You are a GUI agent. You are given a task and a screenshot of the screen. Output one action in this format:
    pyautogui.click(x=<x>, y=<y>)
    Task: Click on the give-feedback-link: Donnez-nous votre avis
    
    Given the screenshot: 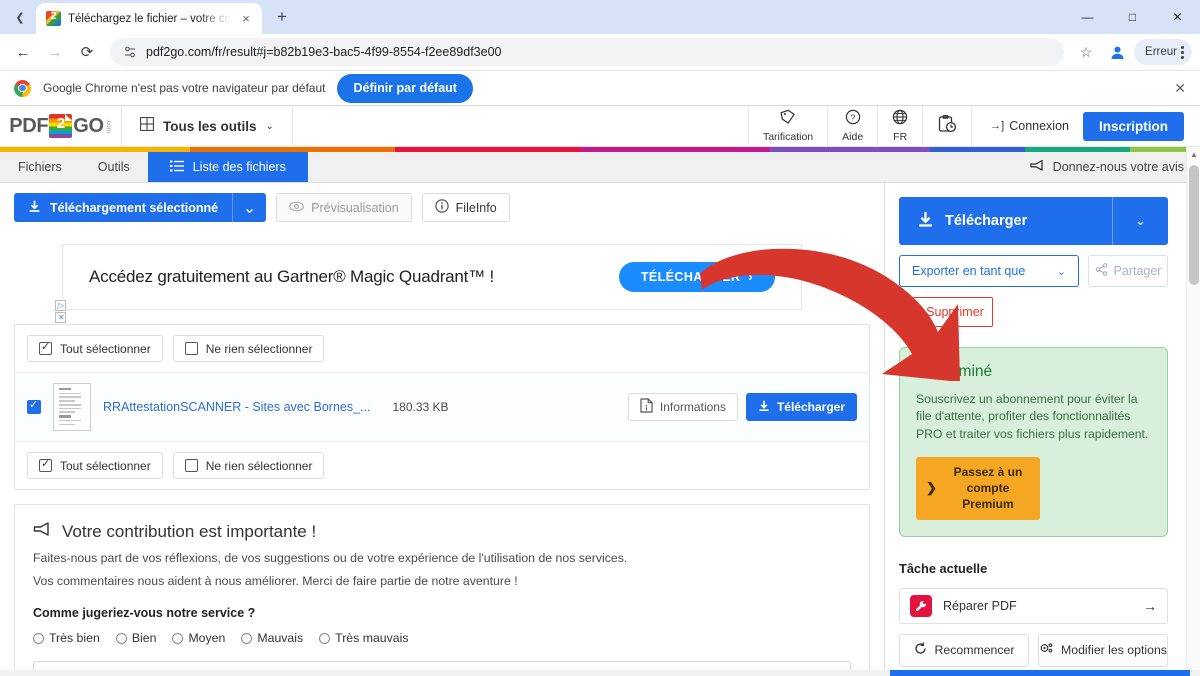 What is the action you would take?
    pyautogui.click(x=1115, y=167)
    